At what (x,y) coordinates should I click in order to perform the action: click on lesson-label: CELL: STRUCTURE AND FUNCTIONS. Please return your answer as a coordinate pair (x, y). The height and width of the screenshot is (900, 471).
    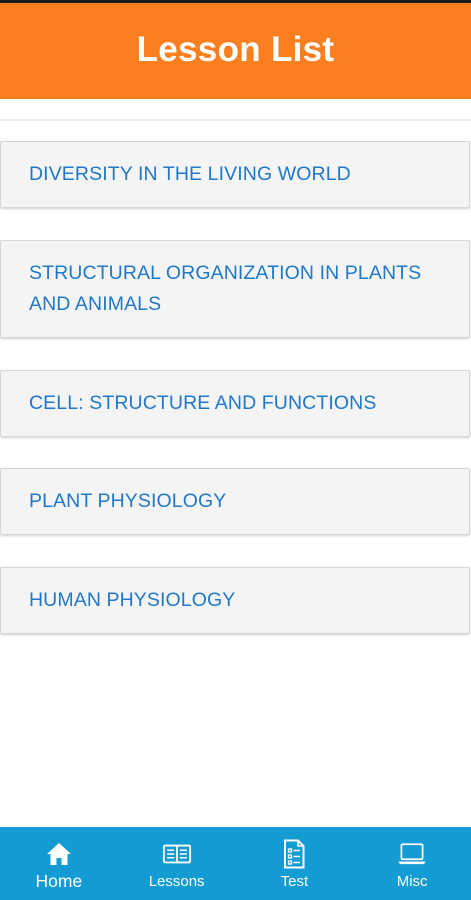
    Looking at the image, I should click on (203, 403).